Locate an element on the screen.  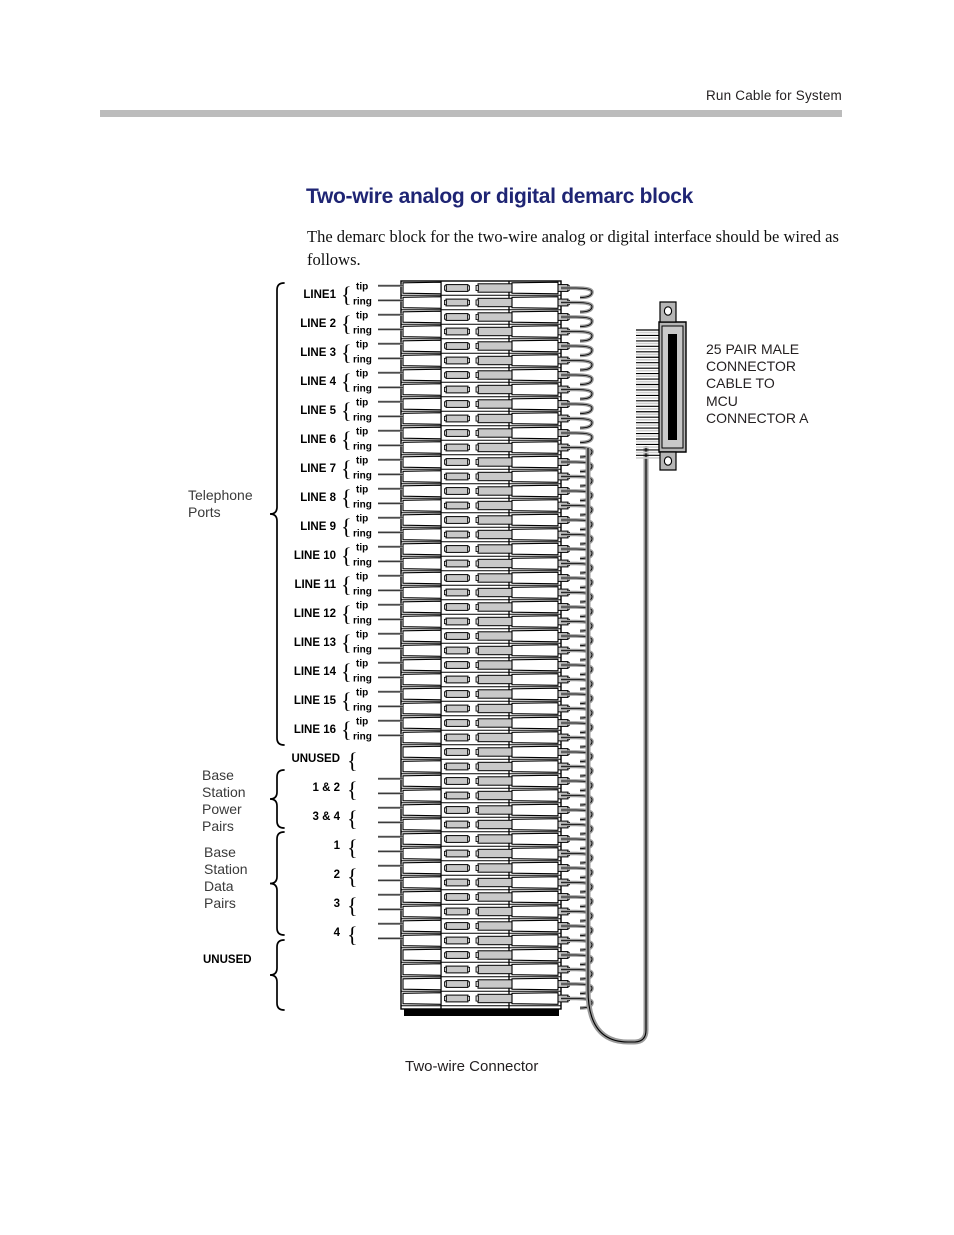
line-label-15: LINE 15 is located at coordinates (314, 701).